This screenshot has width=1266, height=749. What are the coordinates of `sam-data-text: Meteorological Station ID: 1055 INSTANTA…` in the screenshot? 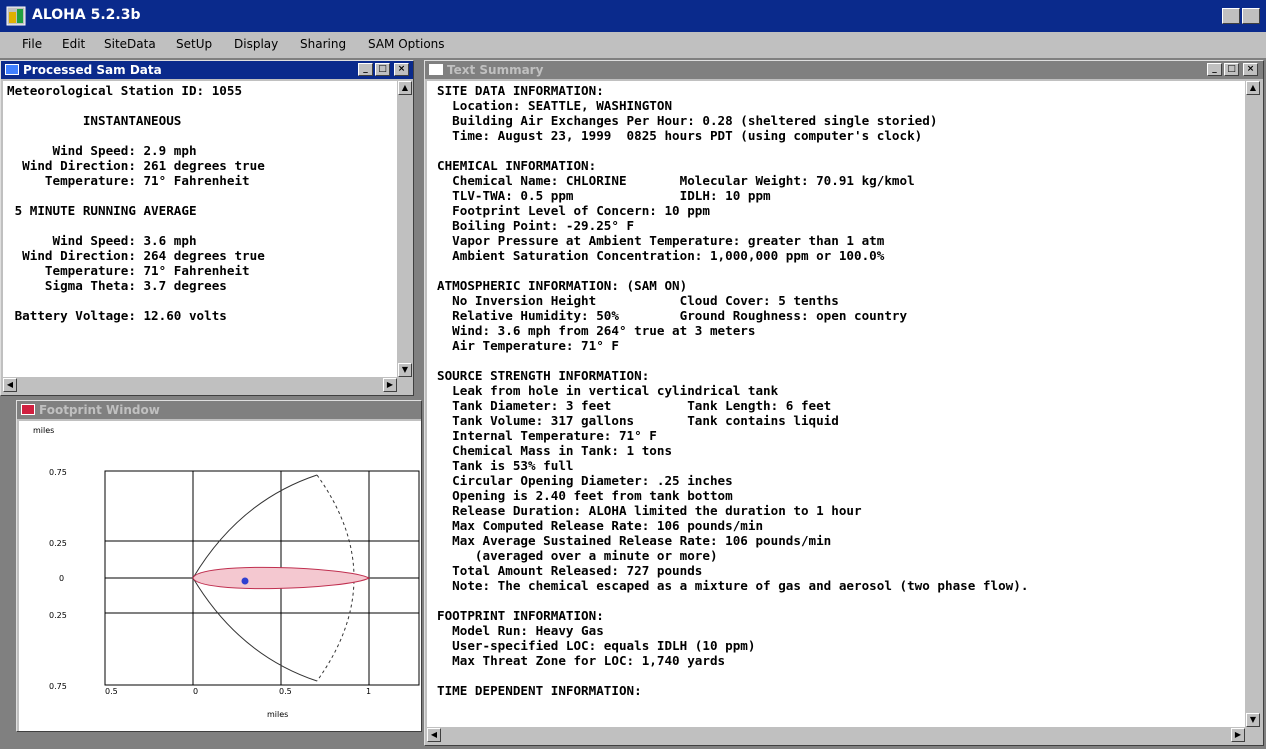 It's located at (136, 203).